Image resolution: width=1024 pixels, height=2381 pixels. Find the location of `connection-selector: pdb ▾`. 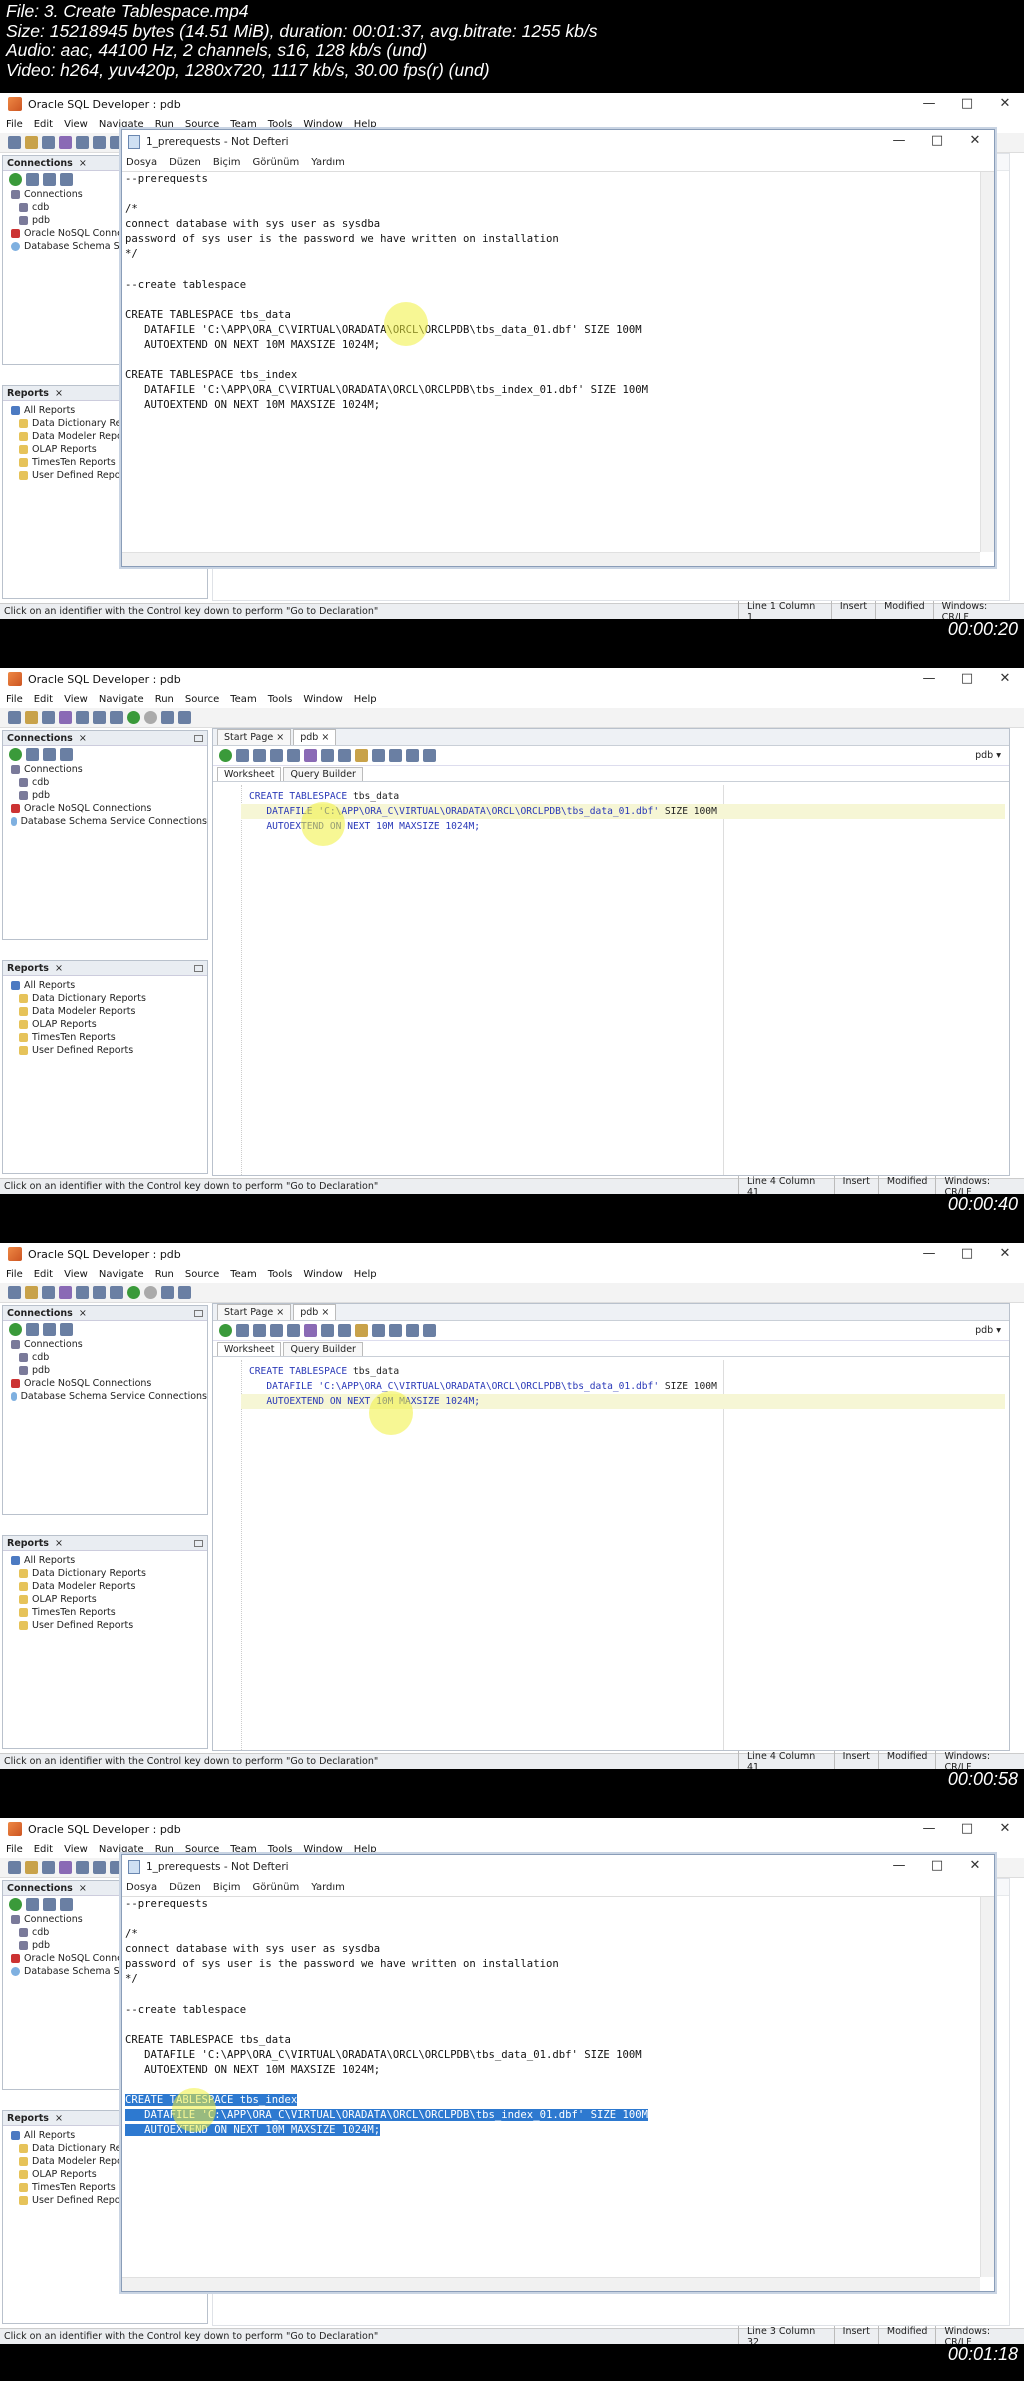

connection-selector: pdb ▾ is located at coordinates (988, 1330).